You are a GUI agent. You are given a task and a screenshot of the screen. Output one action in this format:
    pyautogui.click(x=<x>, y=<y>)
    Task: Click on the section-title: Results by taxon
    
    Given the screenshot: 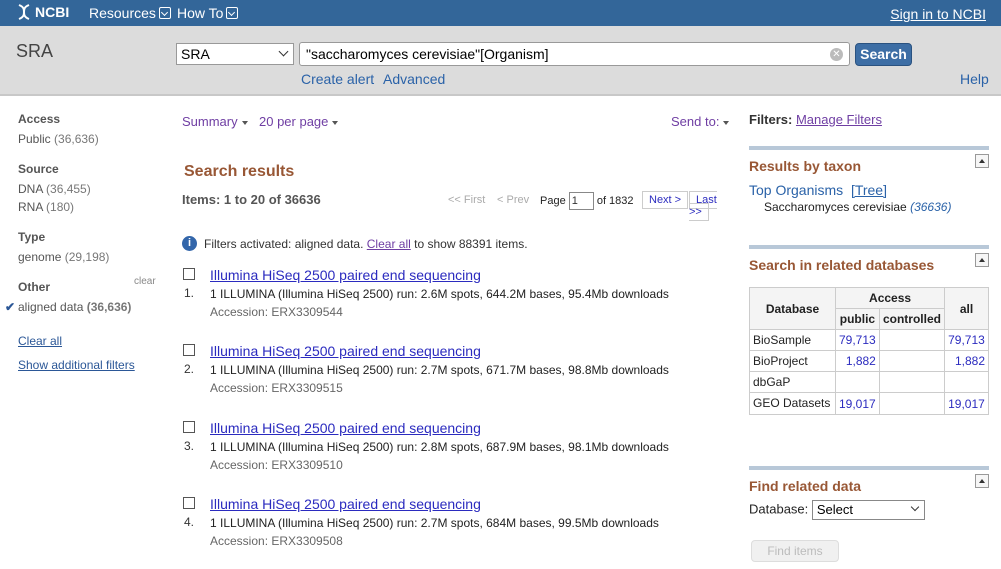 What is the action you would take?
    pyautogui.click(x=805, y=166)
    